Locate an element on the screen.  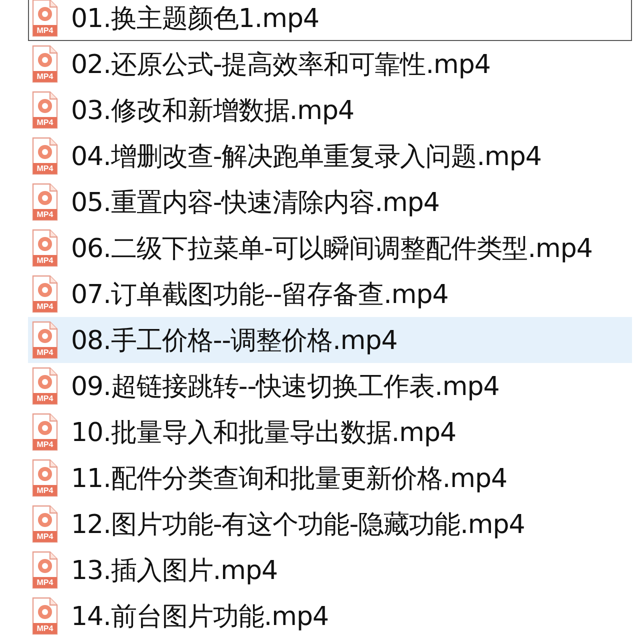
file-row: MP4 01.换主题颜色1.mp4 is located at coordinates (330, 20).